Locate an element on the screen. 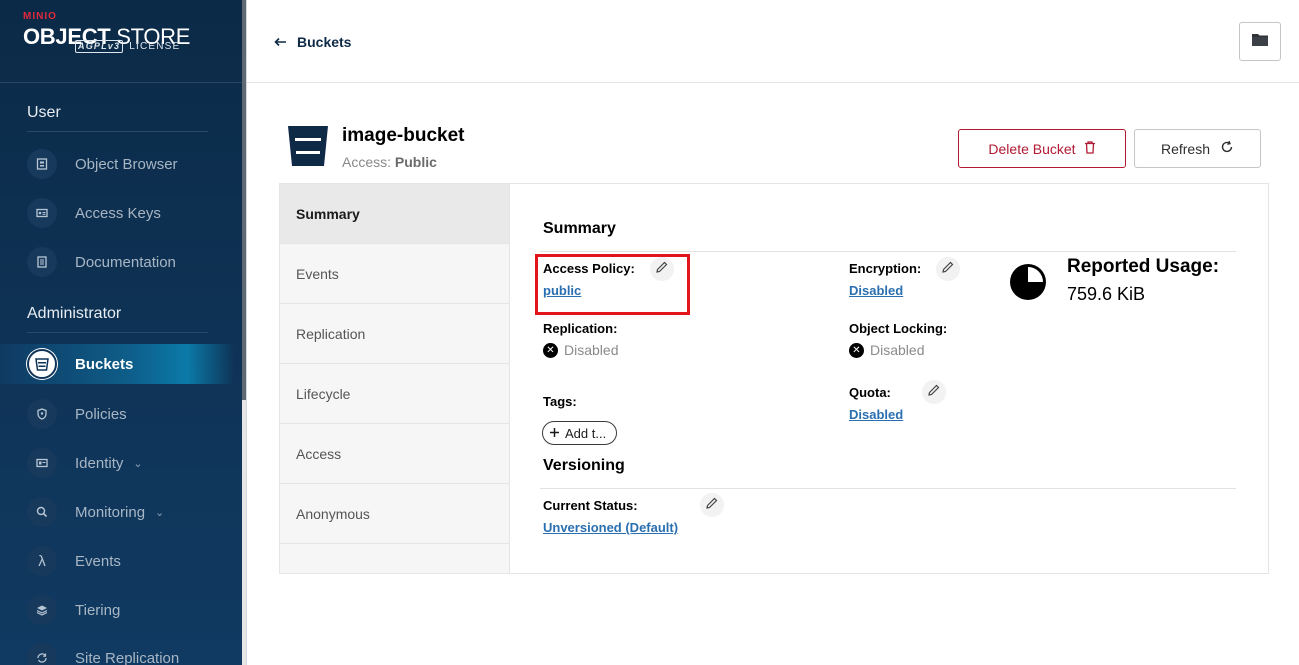 This screenshot has height=665, width=1299. license-text: LICENSE is located at coordinates (155, 46).